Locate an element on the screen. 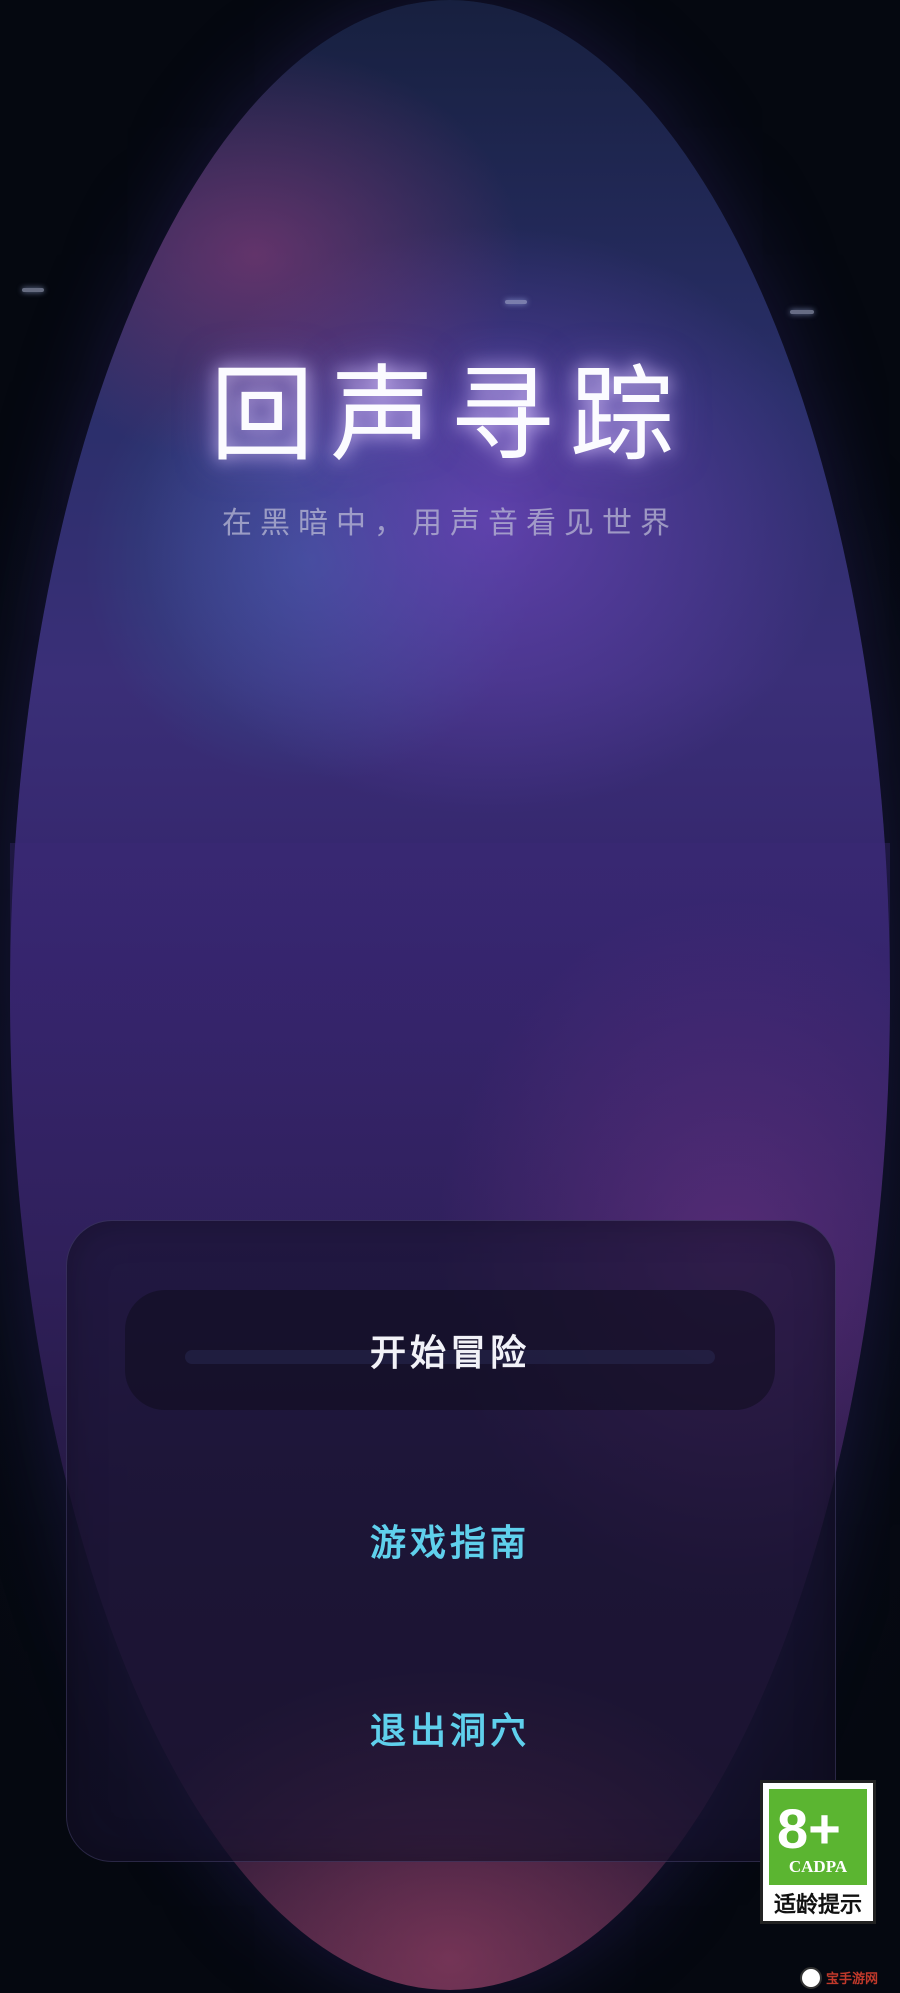 Image resolution: width=900 pixels, height=1993 pixels. exit-cave-label: 退出洞穴 is located at coordinates (449, 1731).